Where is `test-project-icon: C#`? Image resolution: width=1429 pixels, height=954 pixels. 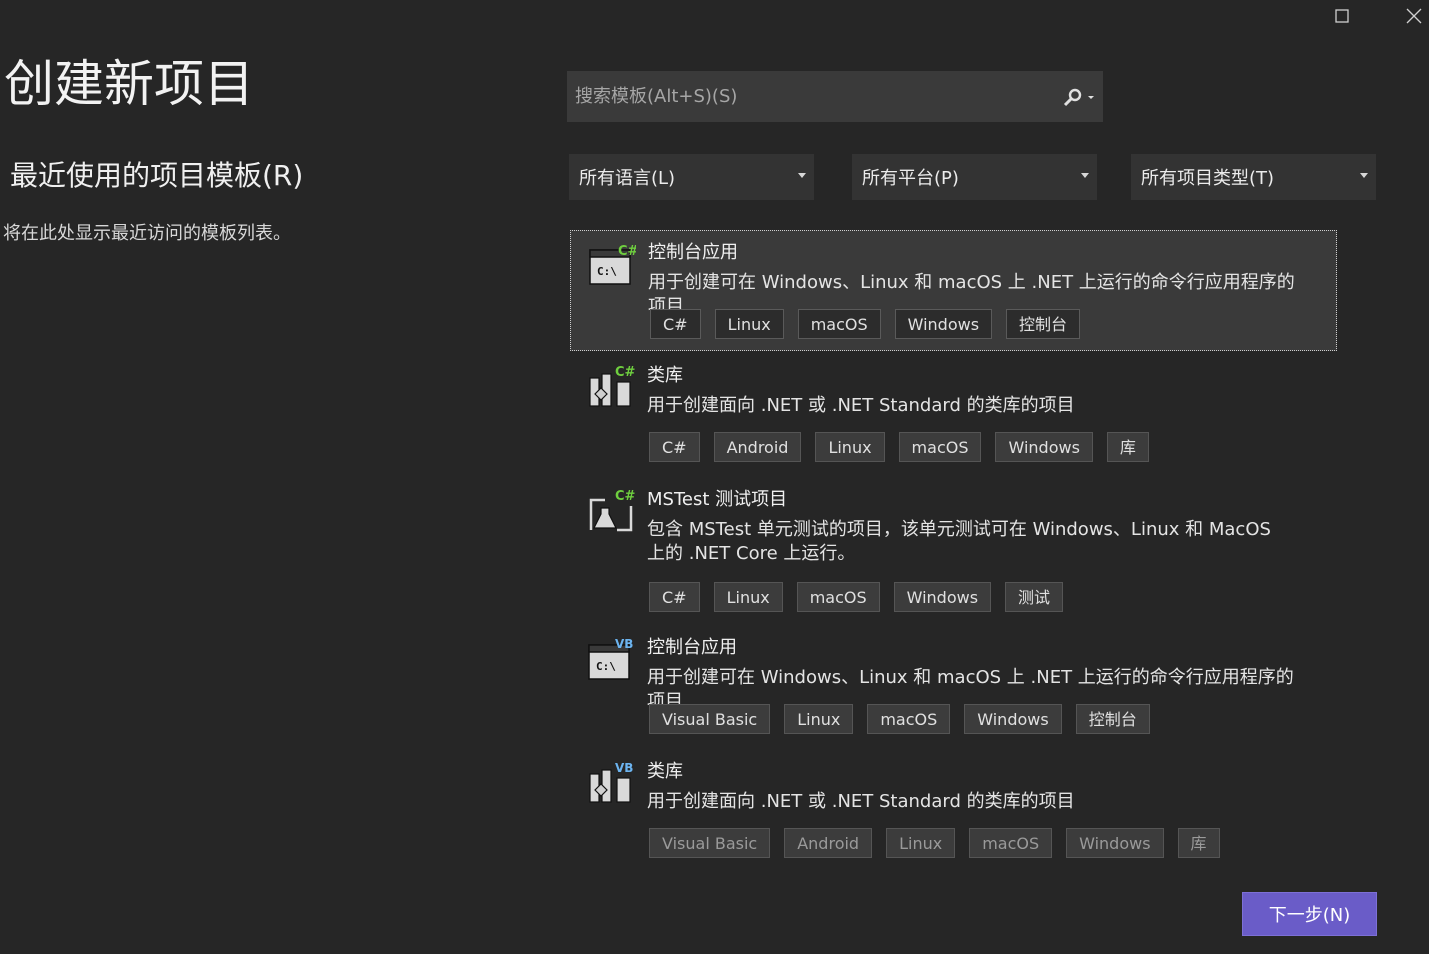
test-project-icon: C# is located at coordinates (612, 510).